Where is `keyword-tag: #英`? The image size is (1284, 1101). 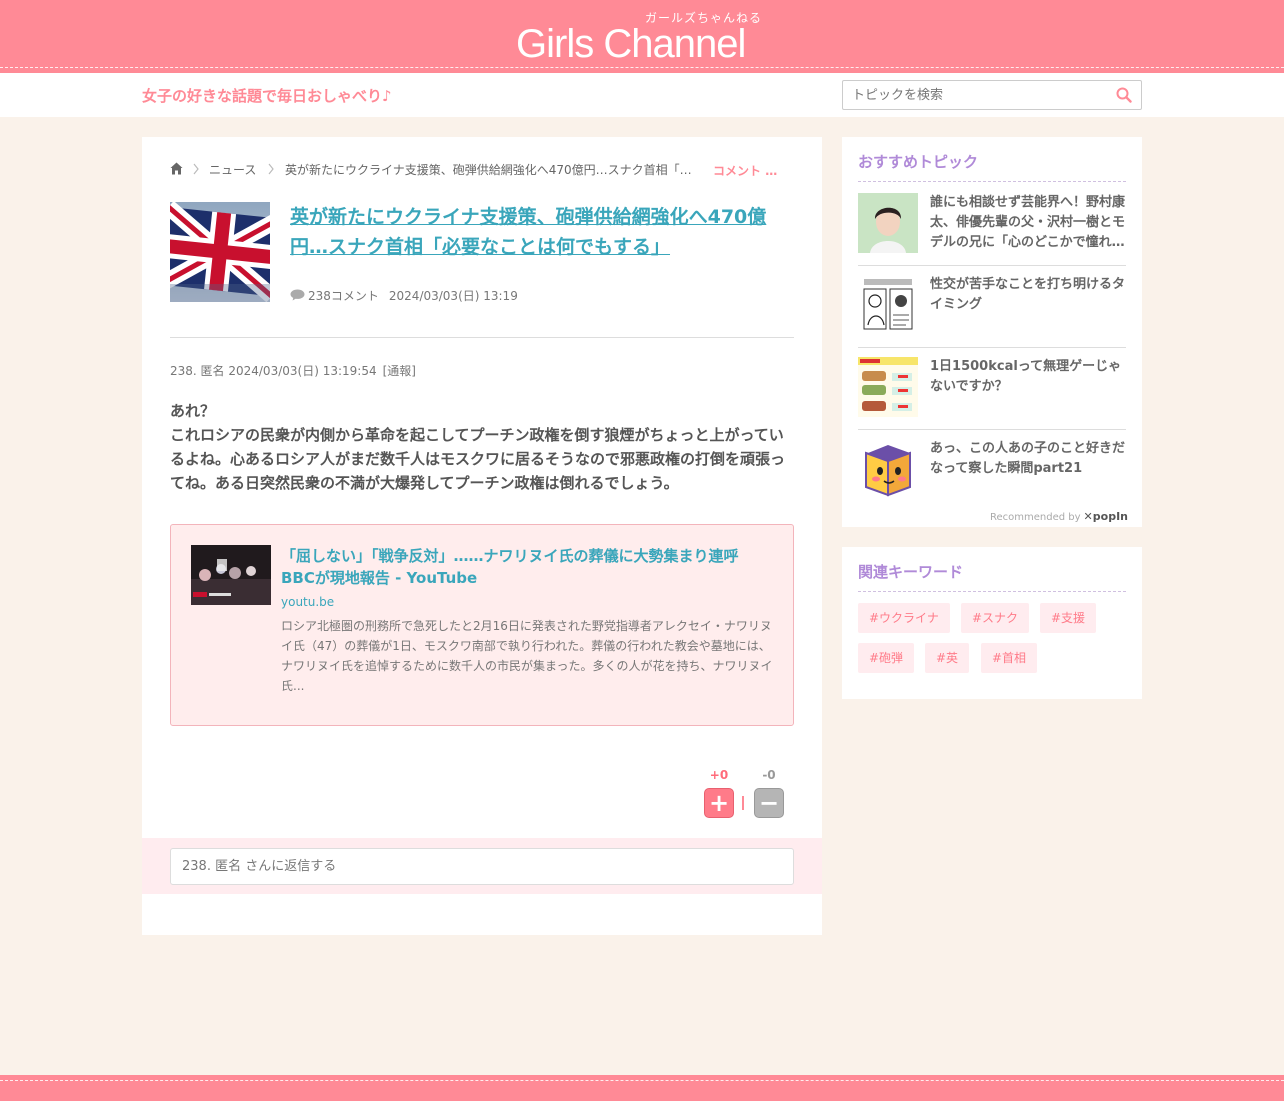 keyword-tag: #英 is located at coordinates (947, 658).